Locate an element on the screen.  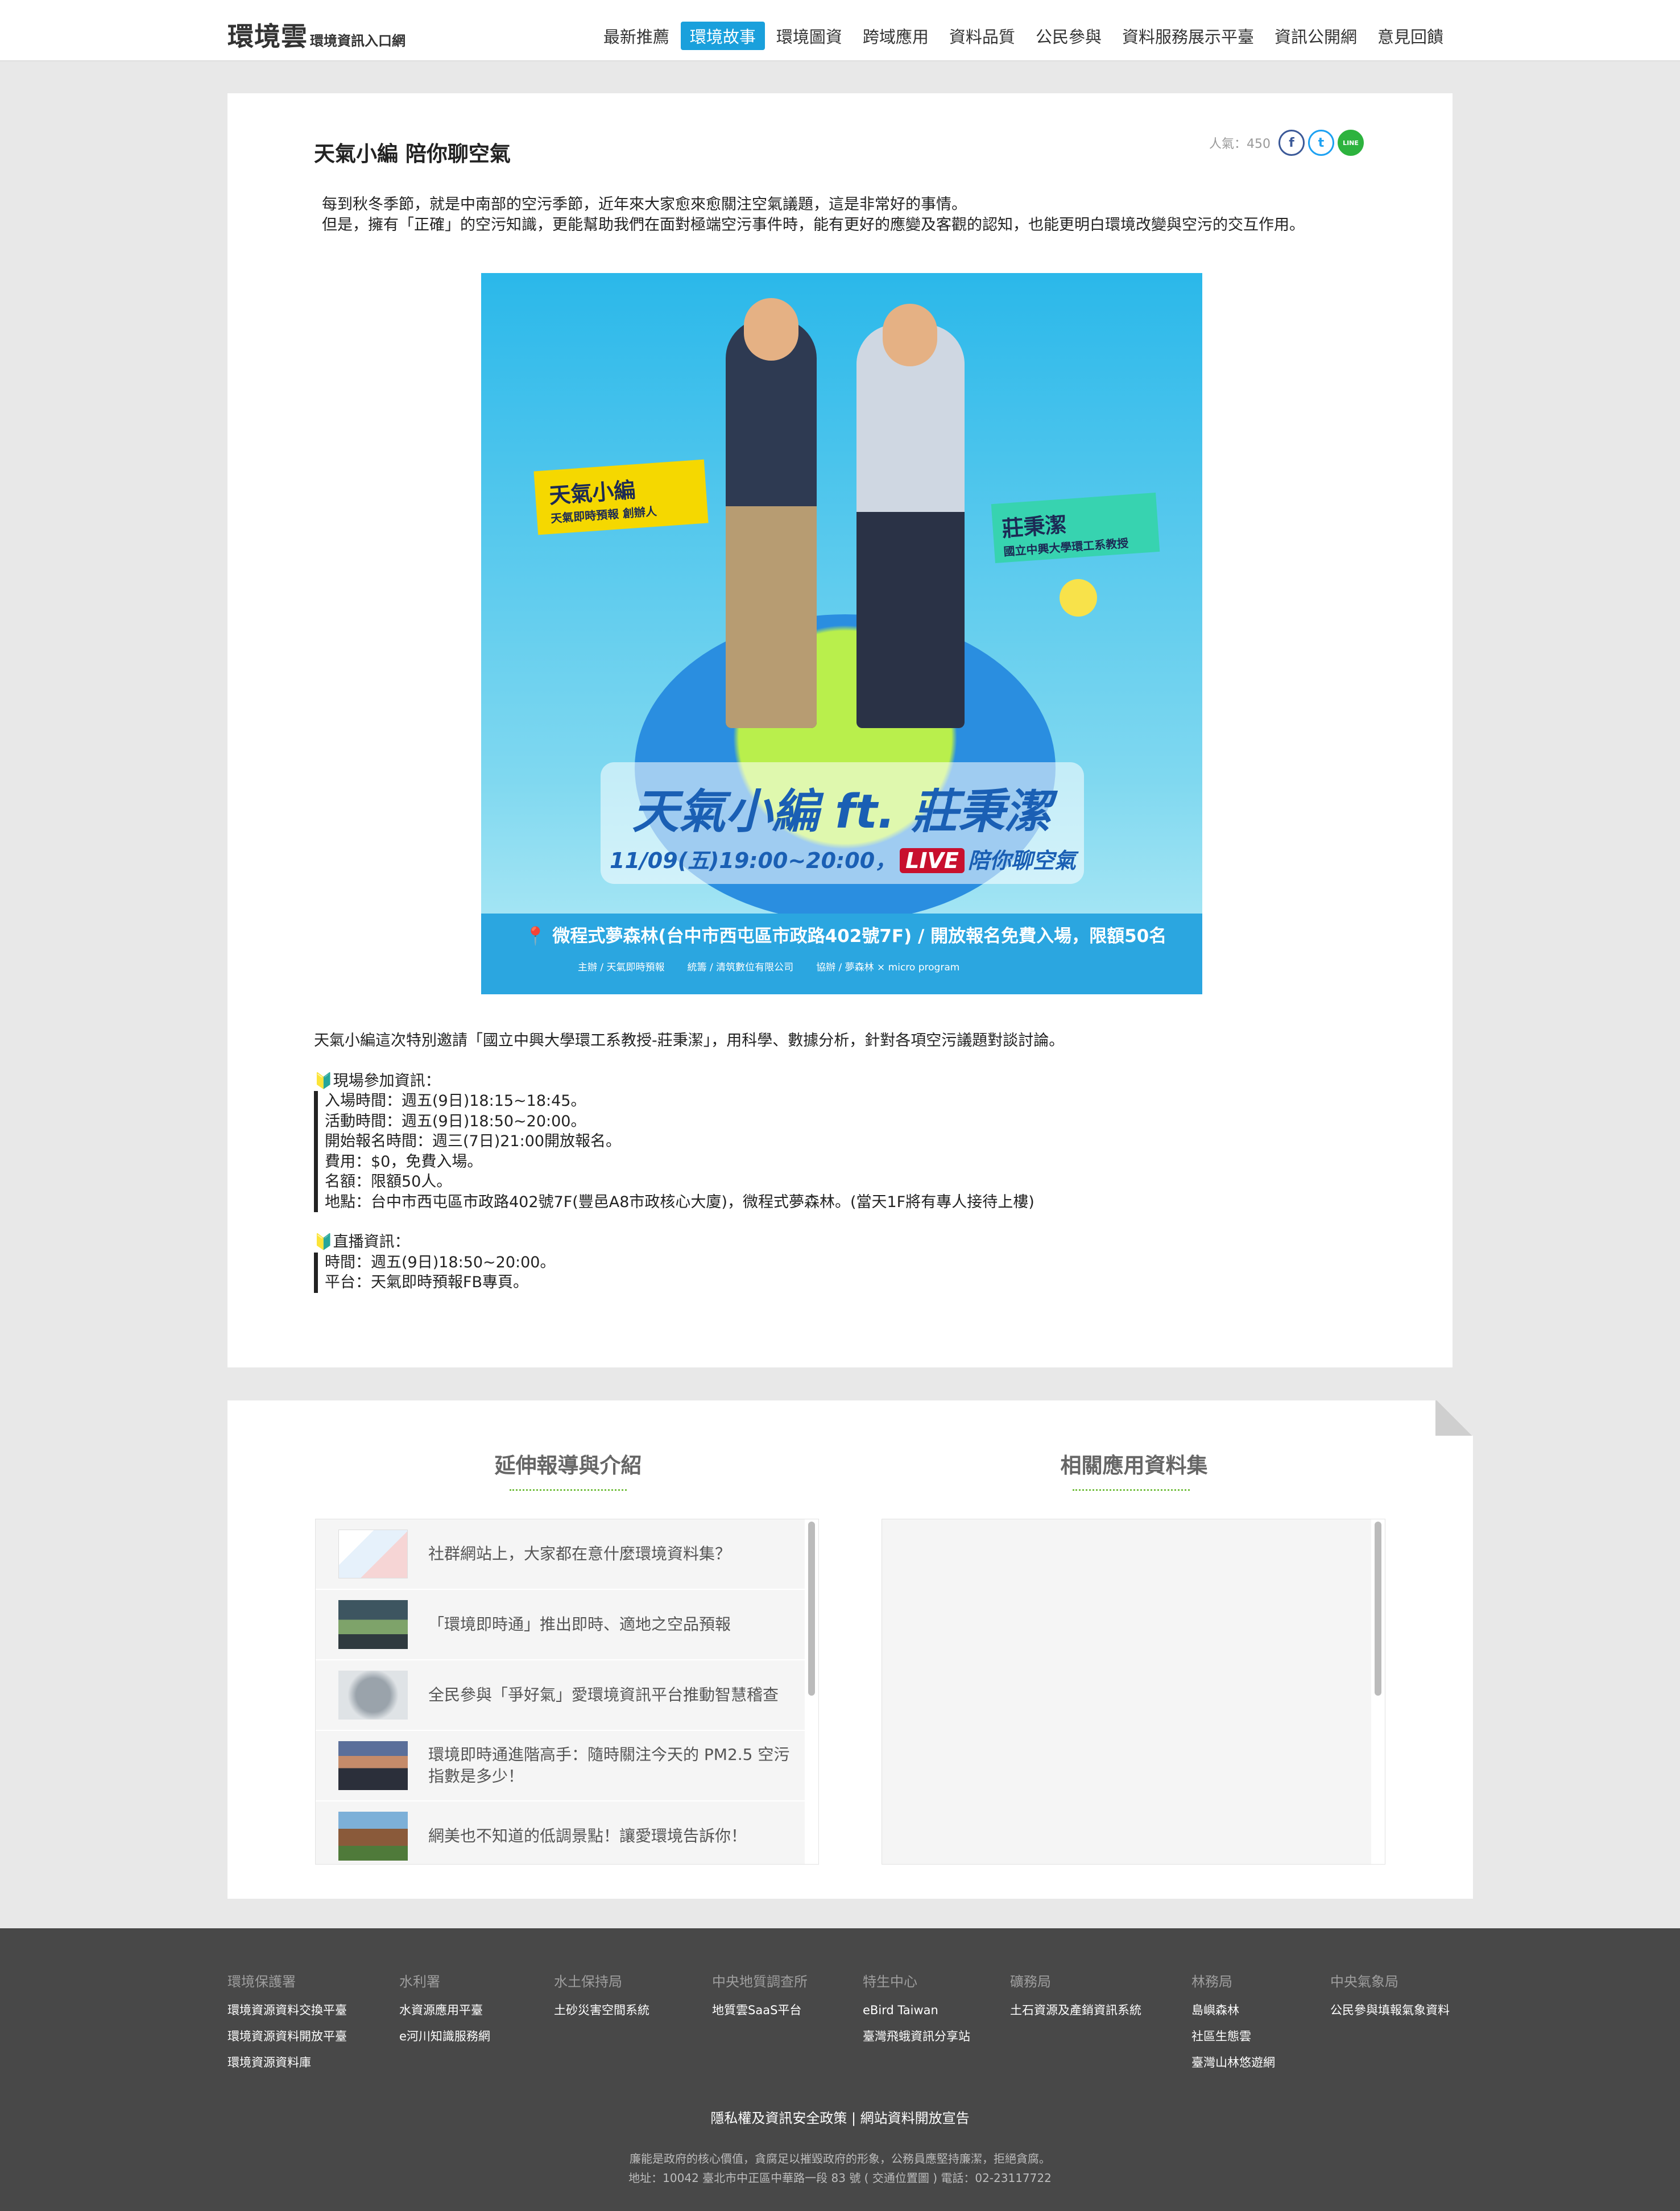
live-item: 時間：週五(9日)18:50~20:00。 is located at coordinates (843, 1262).